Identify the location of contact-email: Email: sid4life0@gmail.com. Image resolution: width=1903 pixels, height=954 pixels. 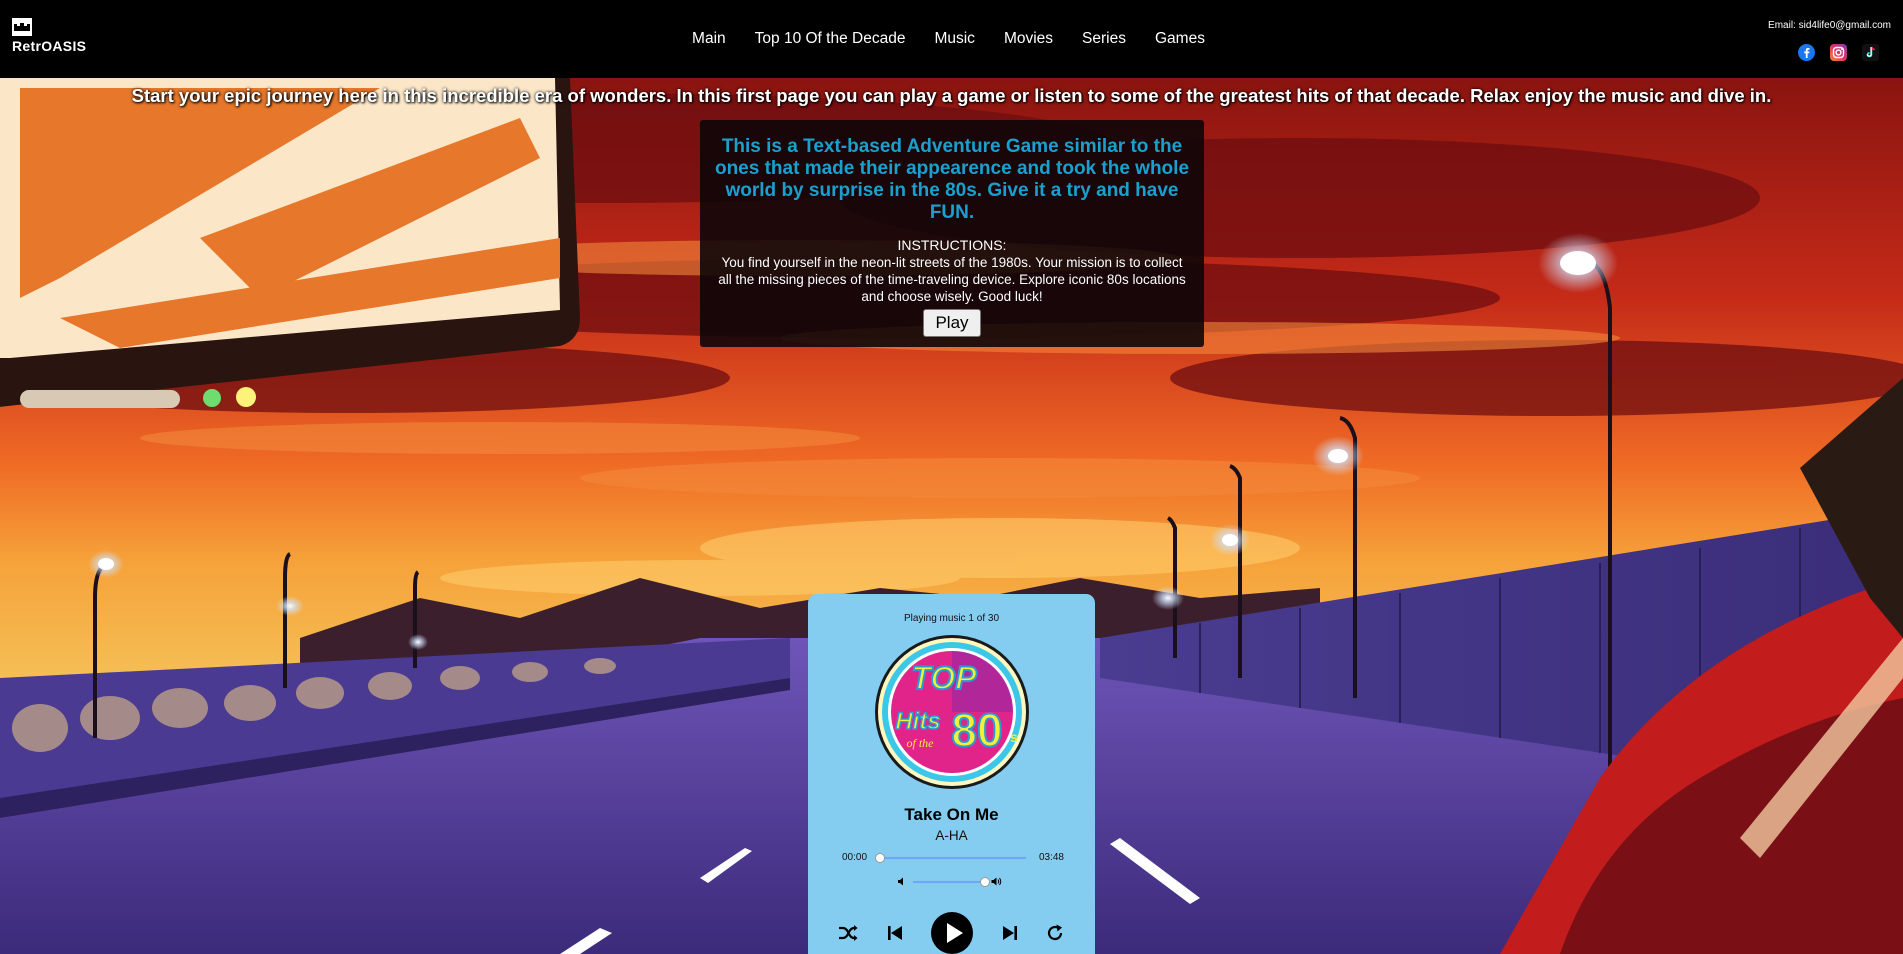
(1829, 25).